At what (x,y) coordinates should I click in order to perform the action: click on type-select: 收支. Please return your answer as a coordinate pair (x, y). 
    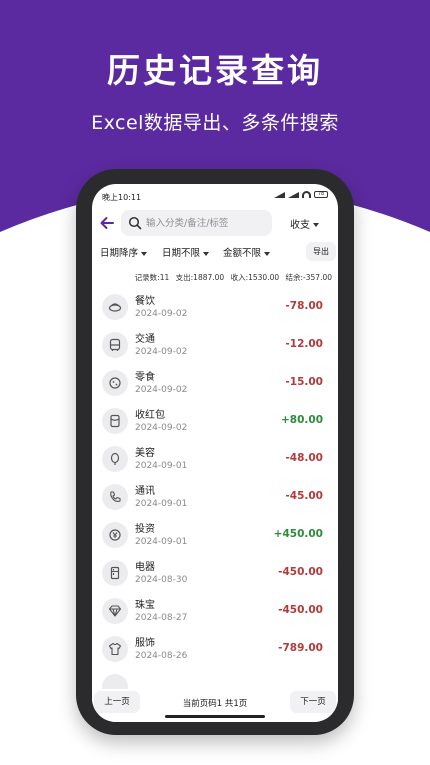
    Looking at the image, I should click on (304, 223).